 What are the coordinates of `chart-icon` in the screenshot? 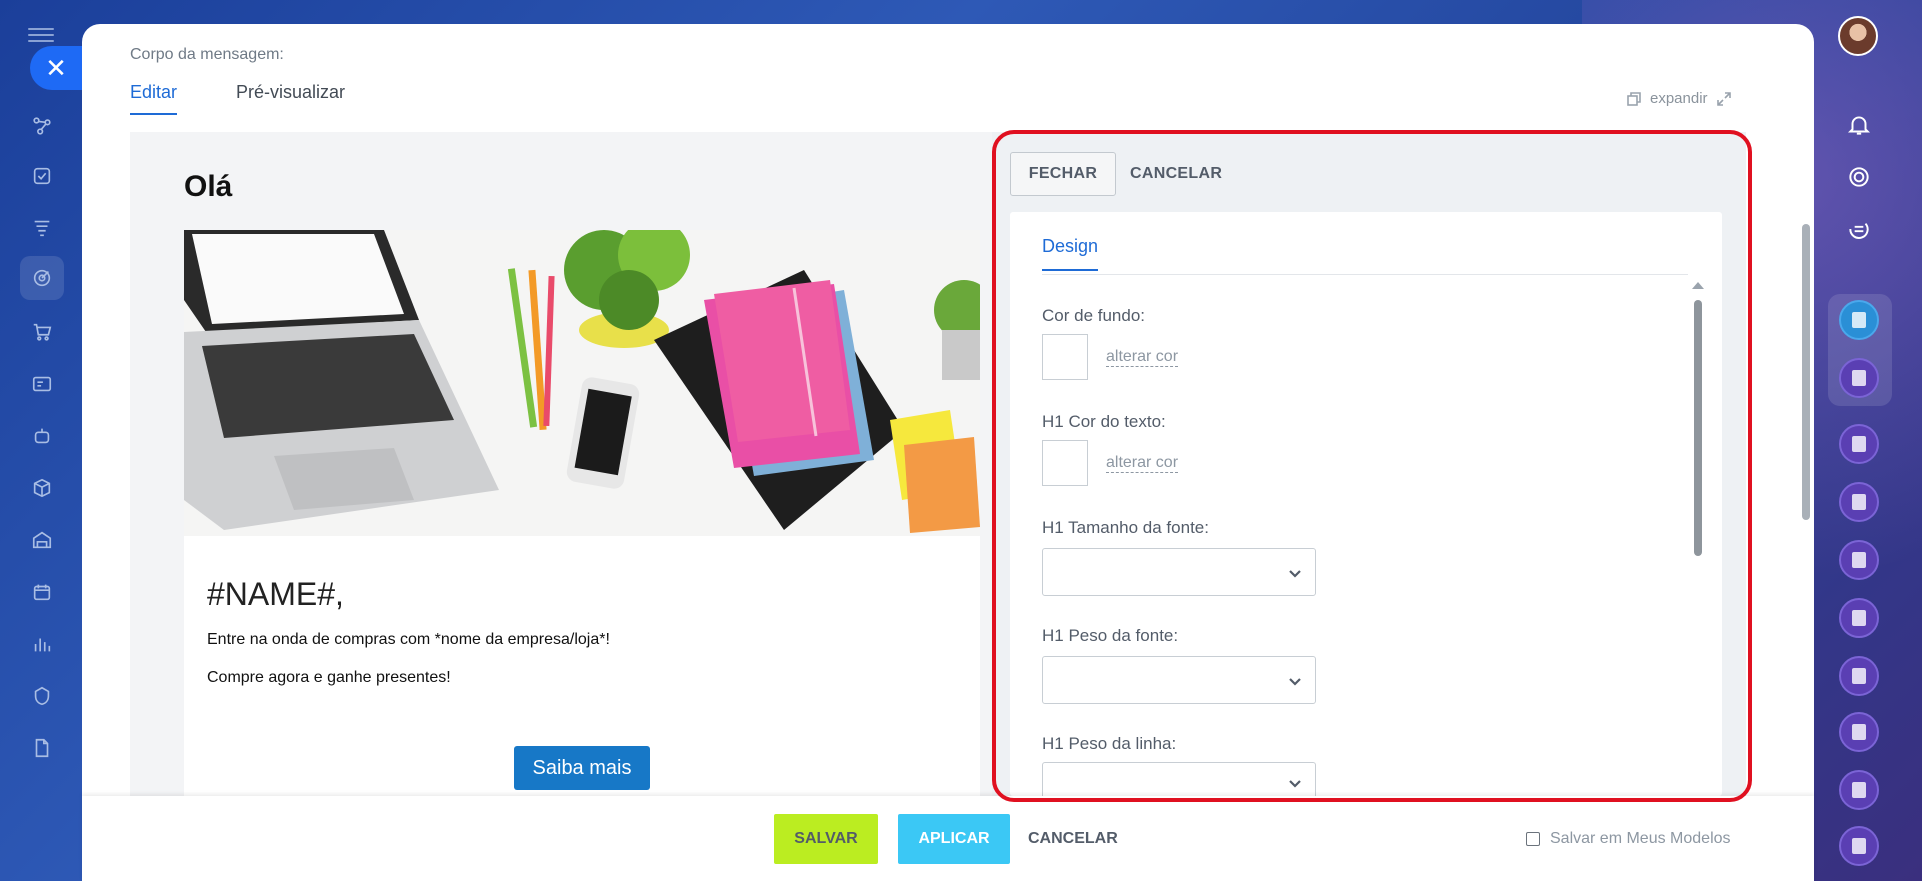 It's located at (42, 644).